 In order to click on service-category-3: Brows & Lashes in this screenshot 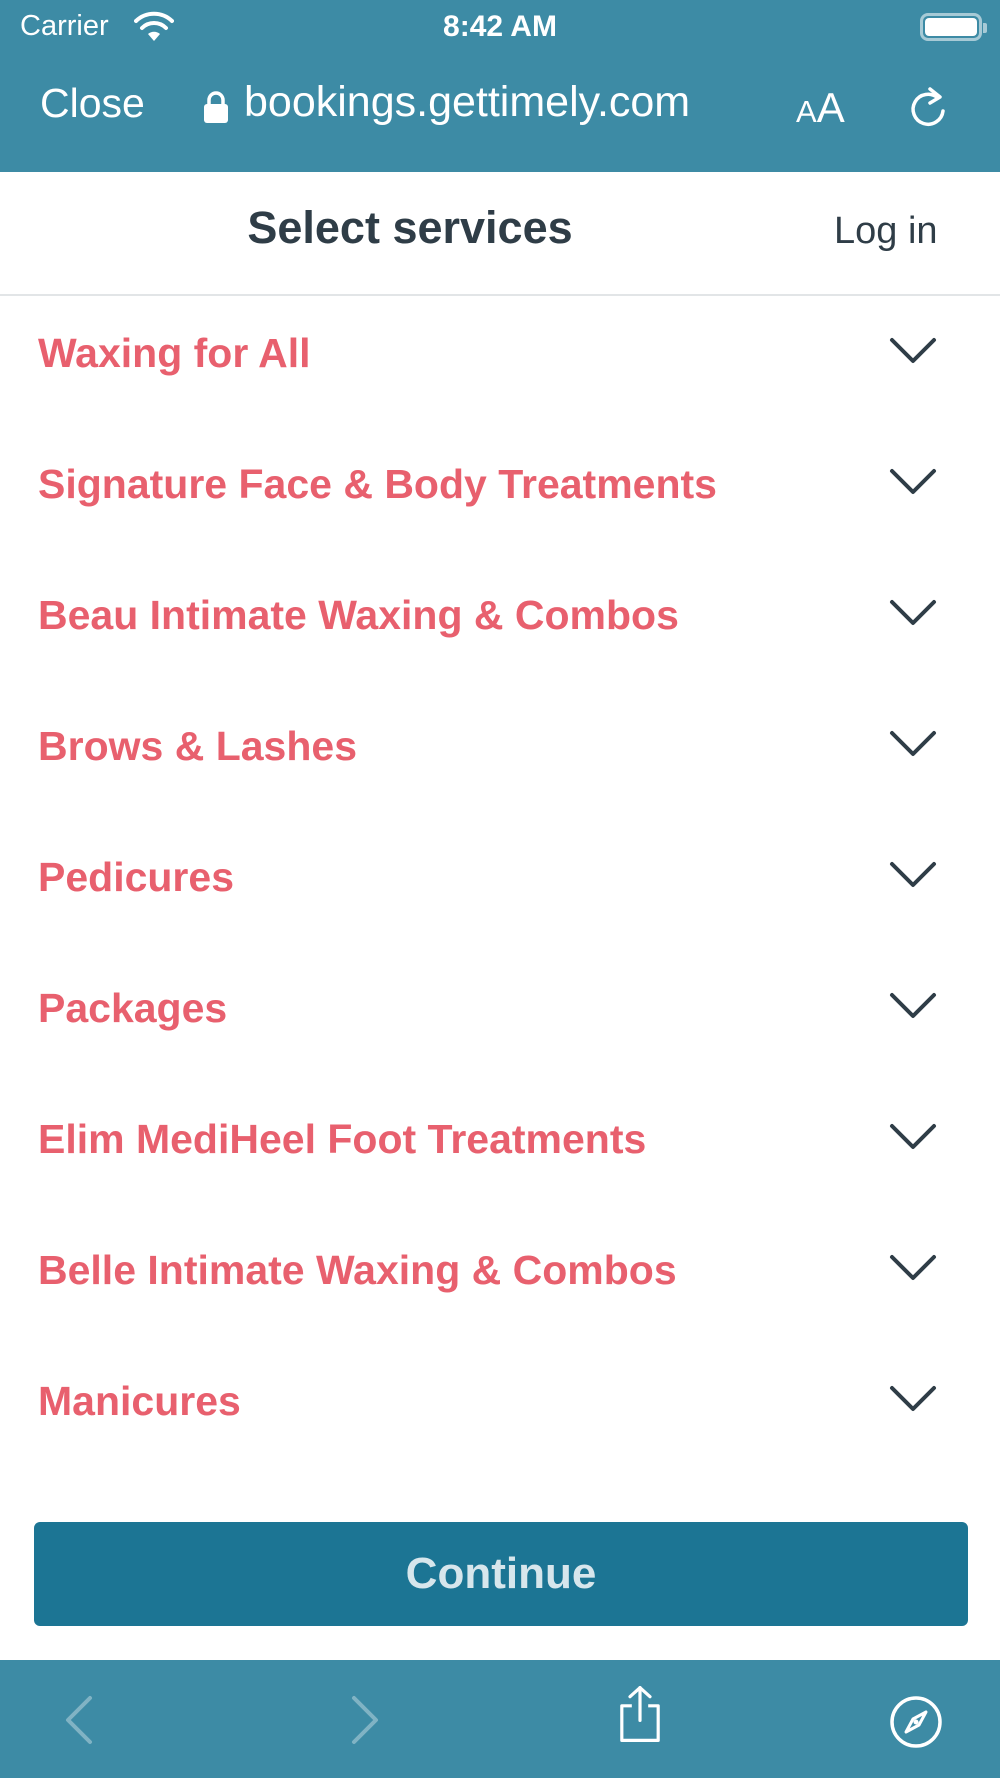, I will do `click(500, 754)`.